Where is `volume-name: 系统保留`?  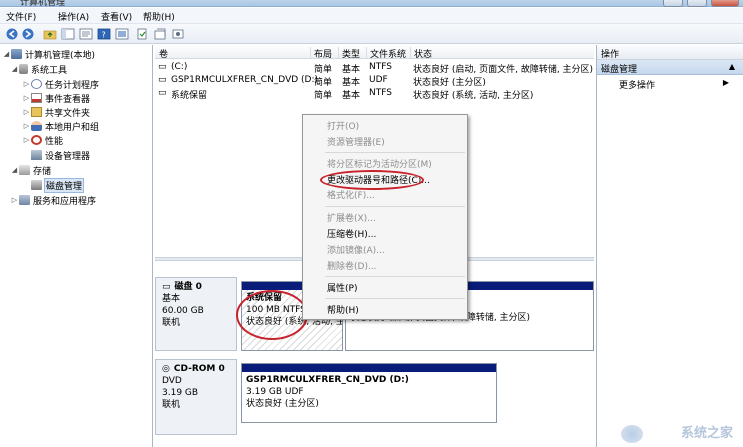
volume-name: 系统保留 is located at coordinates (189, 96).